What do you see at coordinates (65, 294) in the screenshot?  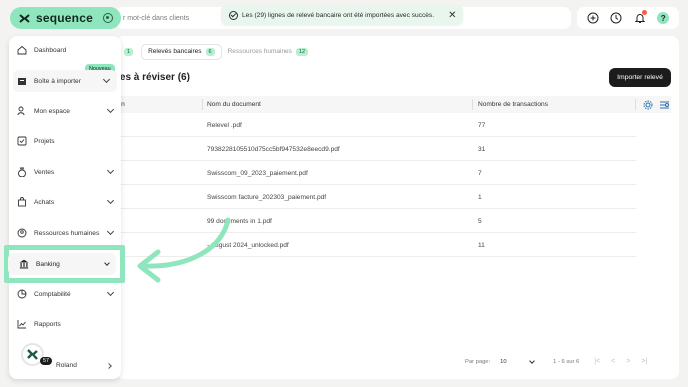 I see `sidebar-item-comptabilite: Comptabilité` at bounding box center [65, 294].